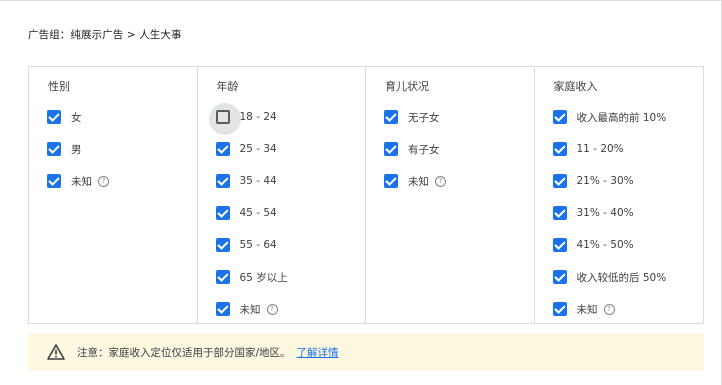  Describe the element at coordinates (227, 86) in the screenshot. I see `column-header-age: 年龄` at that location.